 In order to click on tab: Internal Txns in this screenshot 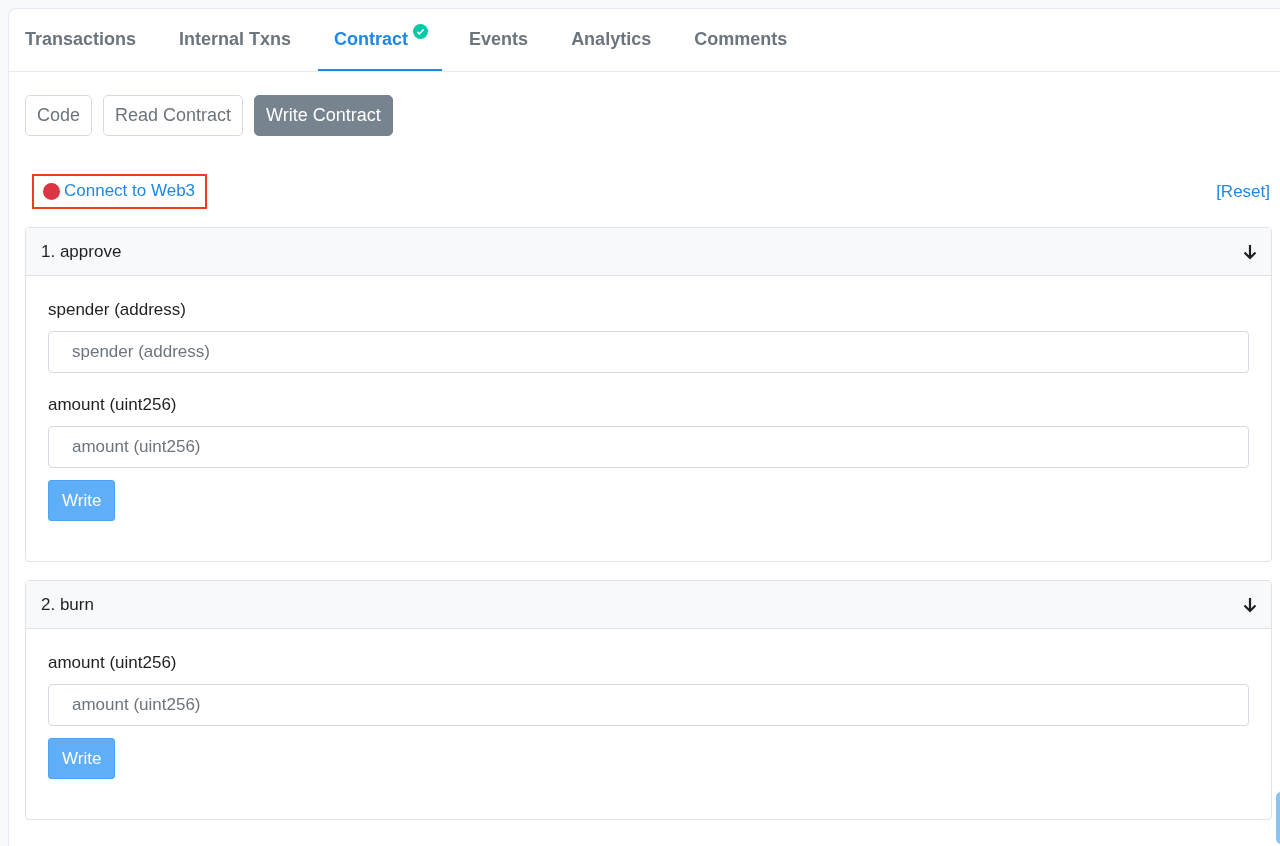, I will do `click(235, 40)`.